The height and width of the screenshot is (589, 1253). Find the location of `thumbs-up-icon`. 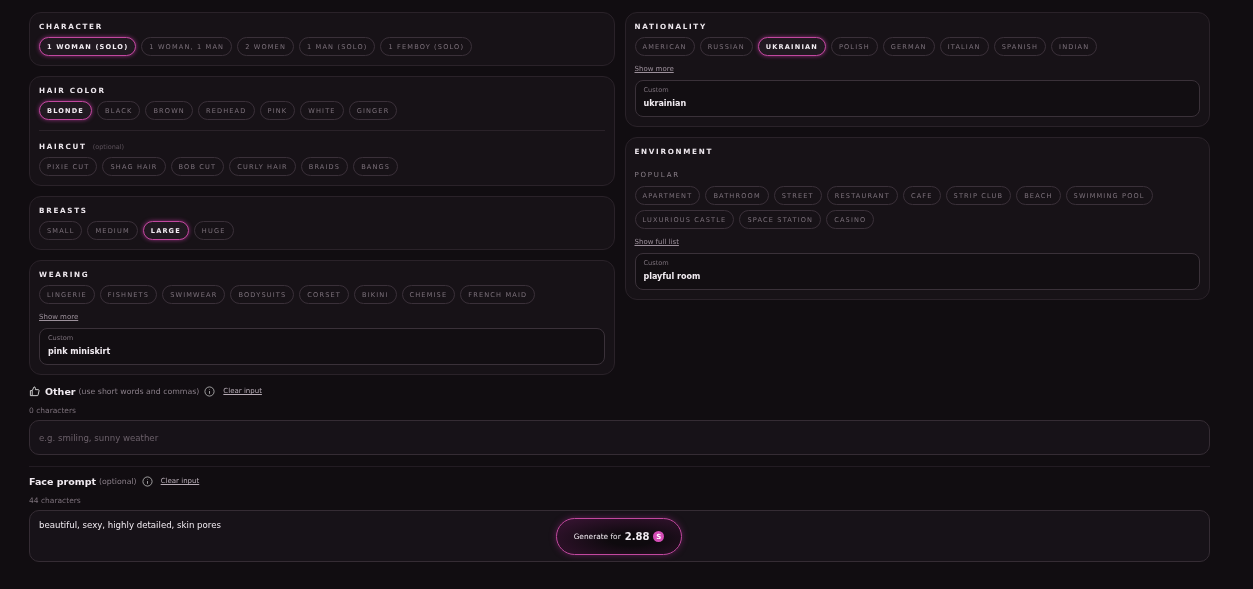

thumbs-up-icon is located at coordinates (34, 391).